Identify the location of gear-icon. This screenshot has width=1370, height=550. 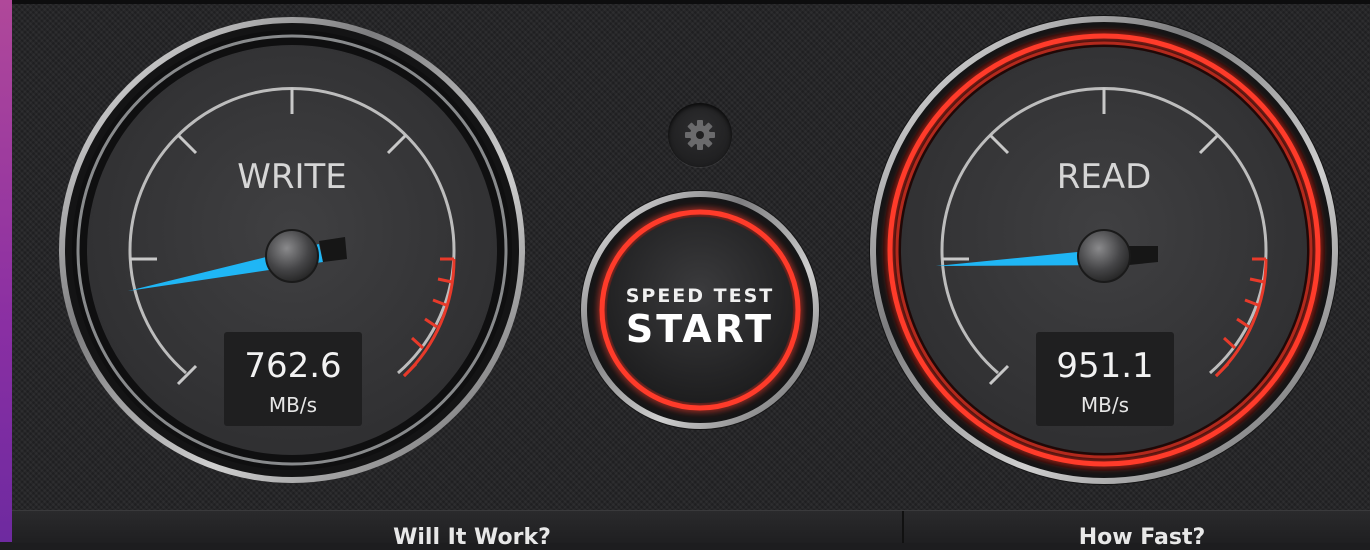
(700, 135).